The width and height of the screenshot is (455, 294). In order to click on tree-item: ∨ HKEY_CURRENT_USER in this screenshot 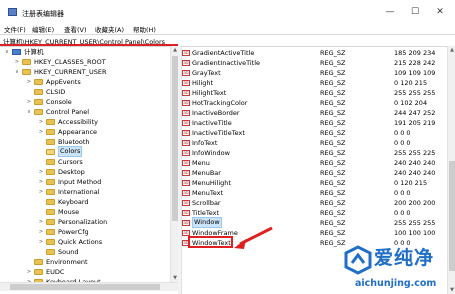, I will do `click(85, 72)`.